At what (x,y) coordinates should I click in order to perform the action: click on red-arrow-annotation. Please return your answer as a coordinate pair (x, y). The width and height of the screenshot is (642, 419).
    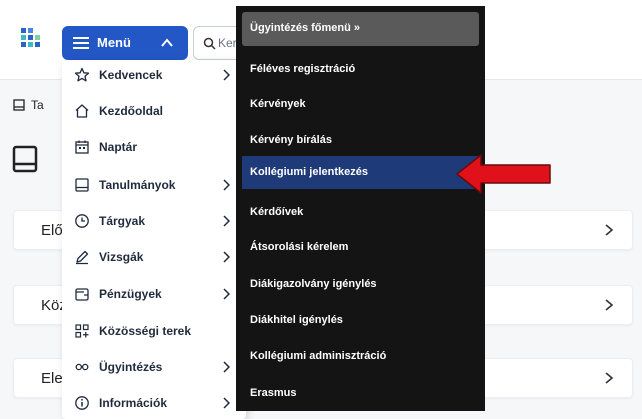
    Looking at the image, I should click on (503, 174).